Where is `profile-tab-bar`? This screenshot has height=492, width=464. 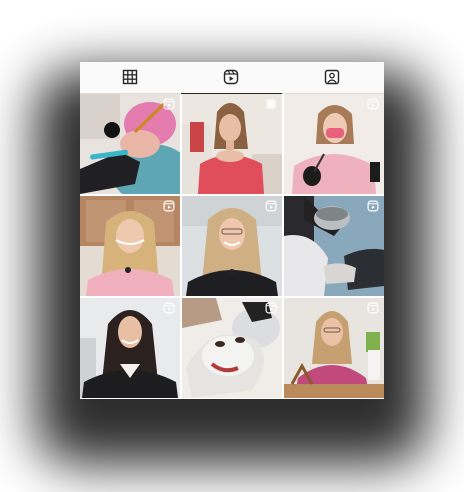
profile-tab-bar is located at coordinates (232, 78).